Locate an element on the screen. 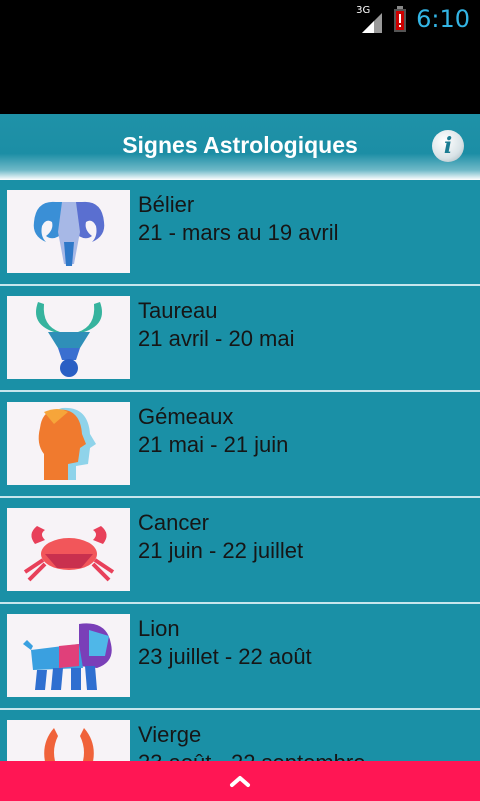  twins-icon is located at coordinates (68, 443).